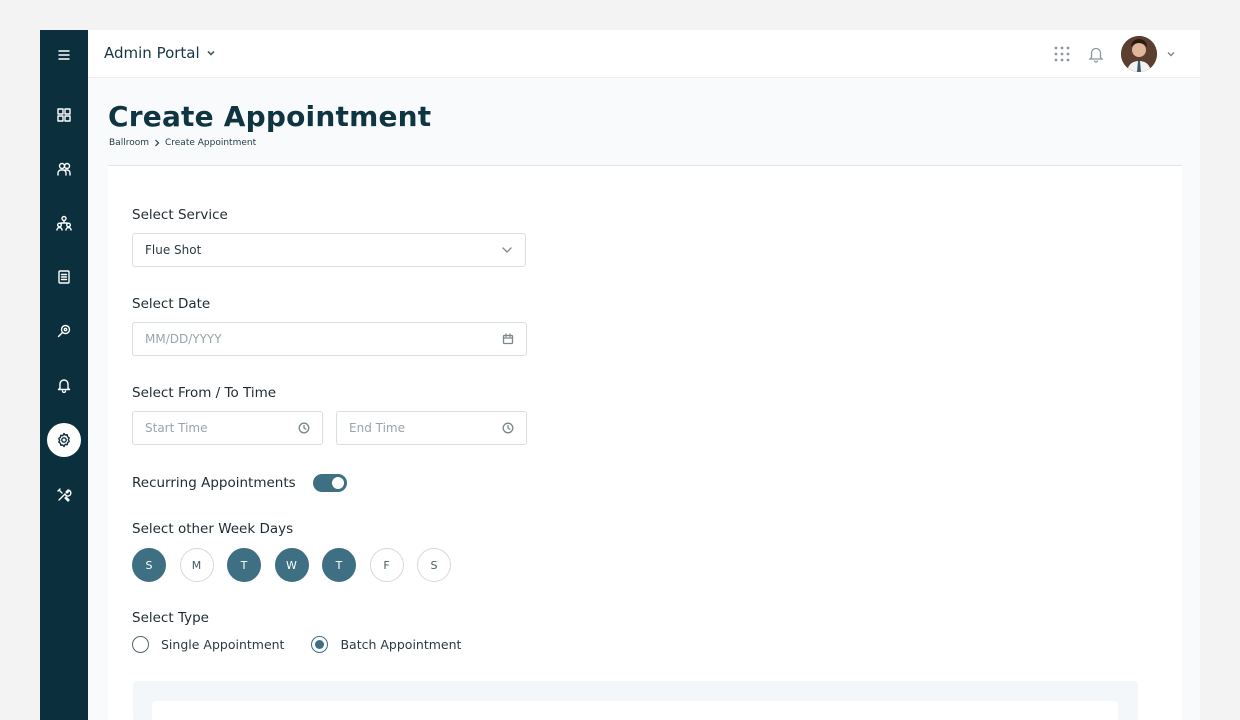  I want to click on end-time-input: End Time, so click(431, 428).